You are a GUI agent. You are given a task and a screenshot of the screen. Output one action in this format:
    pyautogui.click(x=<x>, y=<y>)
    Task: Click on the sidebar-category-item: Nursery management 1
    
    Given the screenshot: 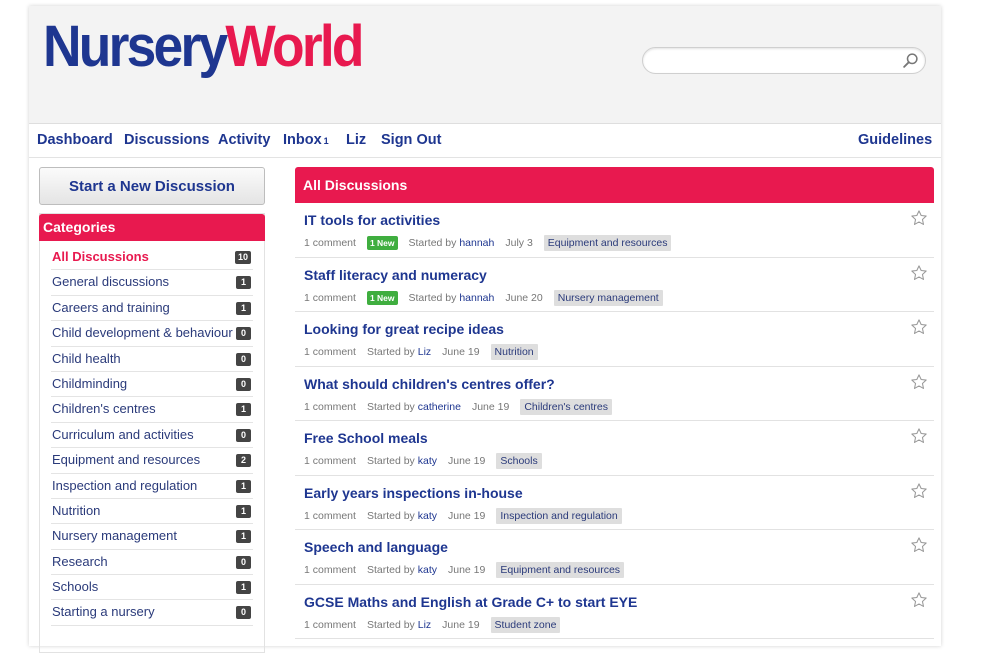 What is the action you would take?
    pyautogui.click(x=152, y=537)
    